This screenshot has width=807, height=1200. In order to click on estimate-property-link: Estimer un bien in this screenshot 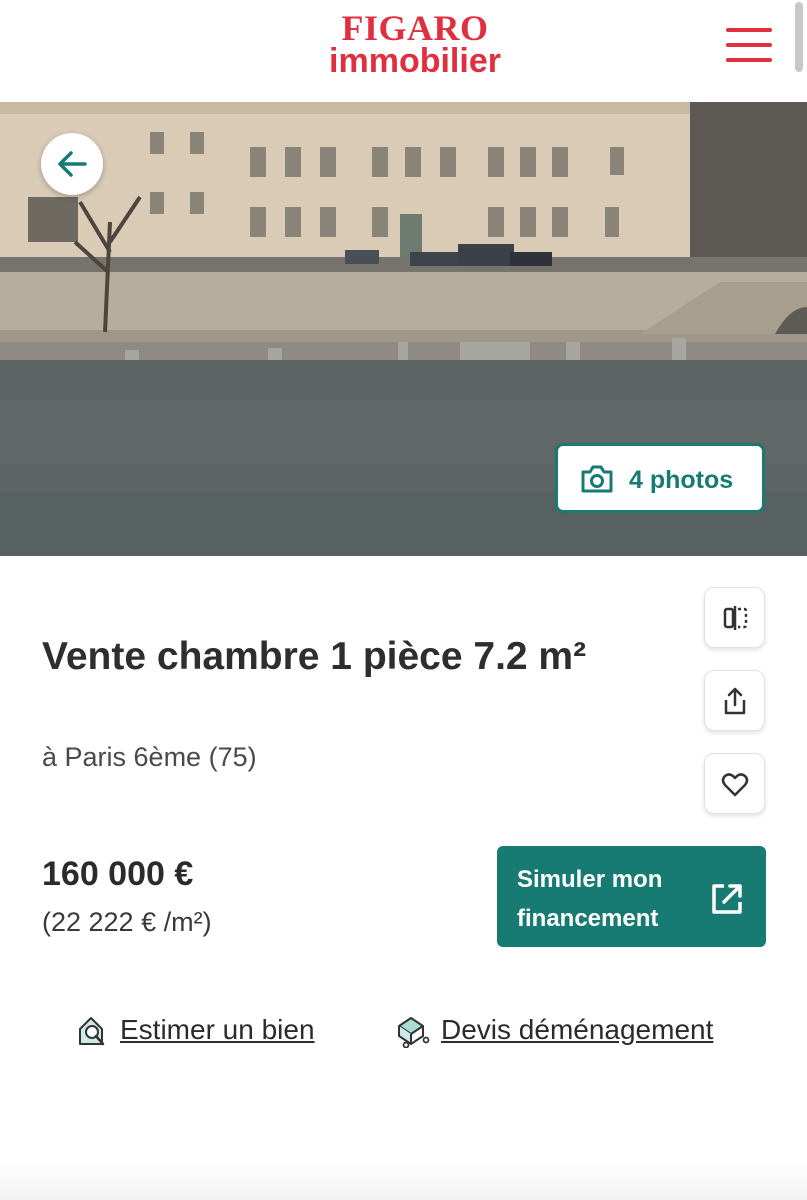, I will do `click(207, 1032)`.